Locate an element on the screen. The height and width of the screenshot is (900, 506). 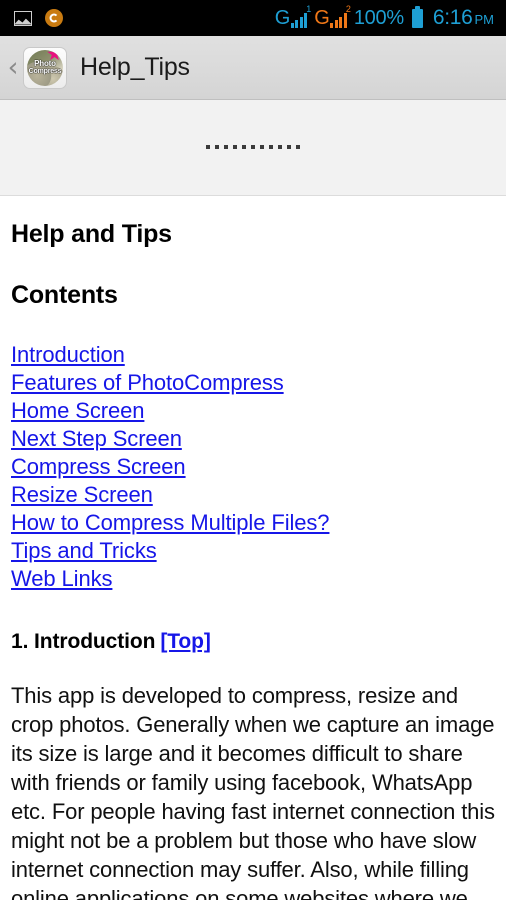
app-icon: Photo Compress is located at coordinates (45, 67).